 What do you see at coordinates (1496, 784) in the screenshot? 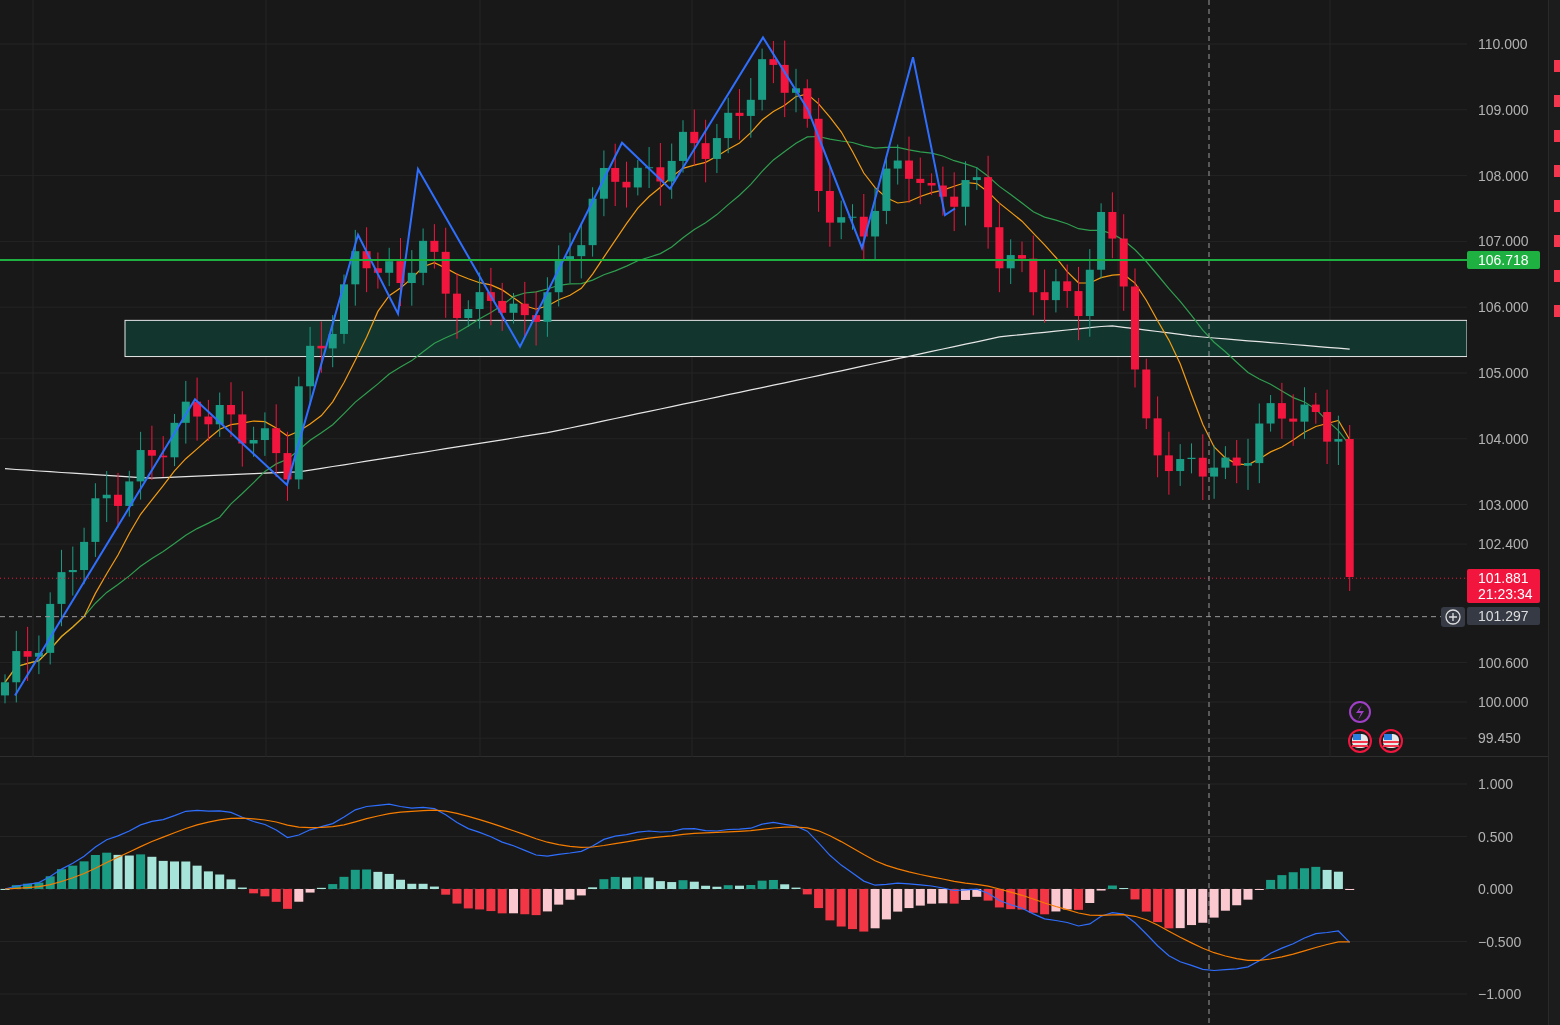
I see `macd-axis-label: 1.000` at bounding box center [1496, 784].